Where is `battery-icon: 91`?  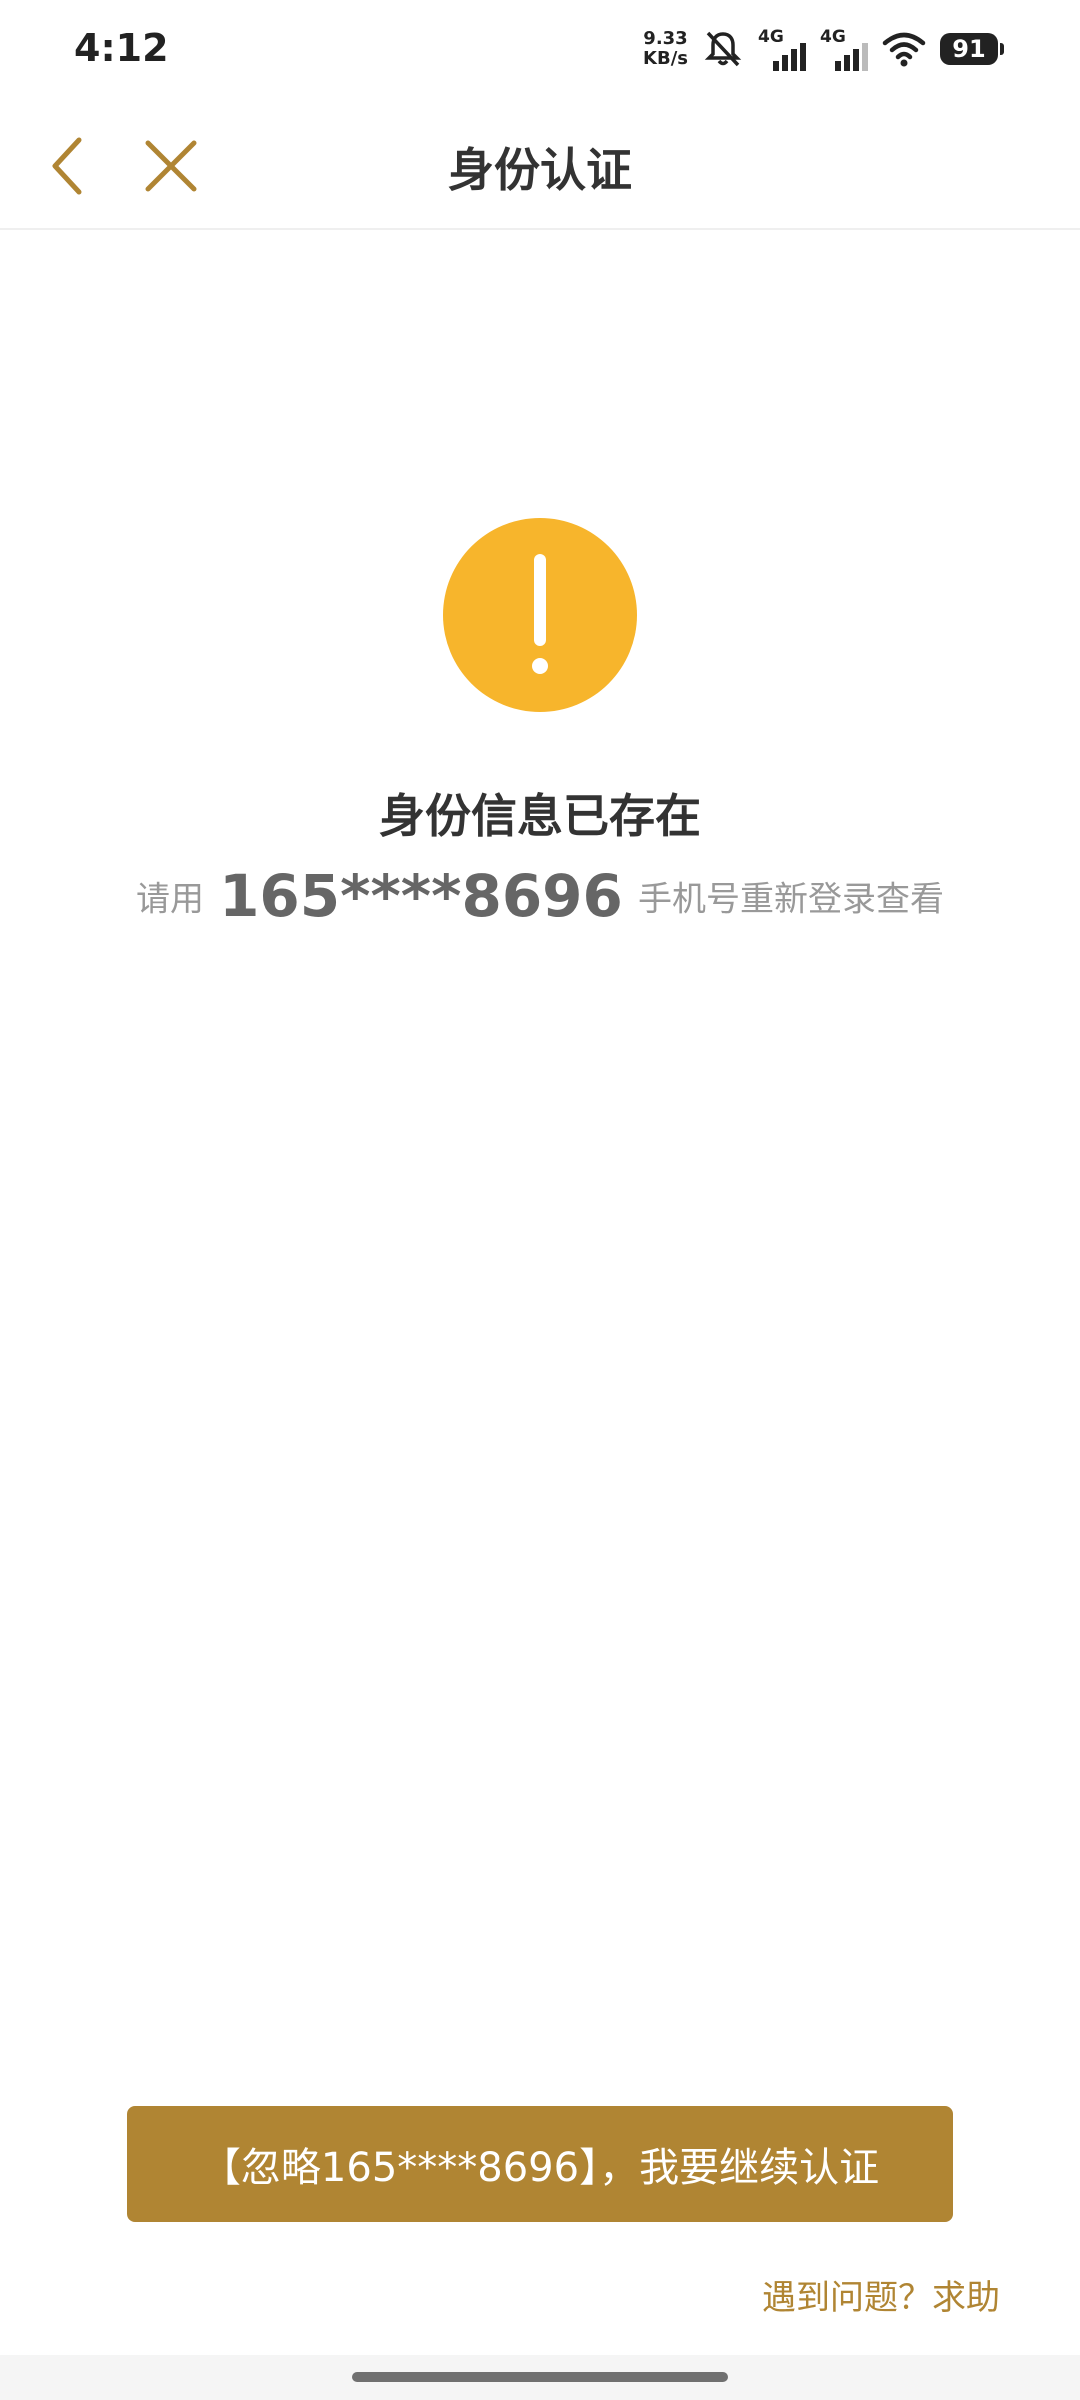
battery-icon: 91 is located at coordinates (972, 49).